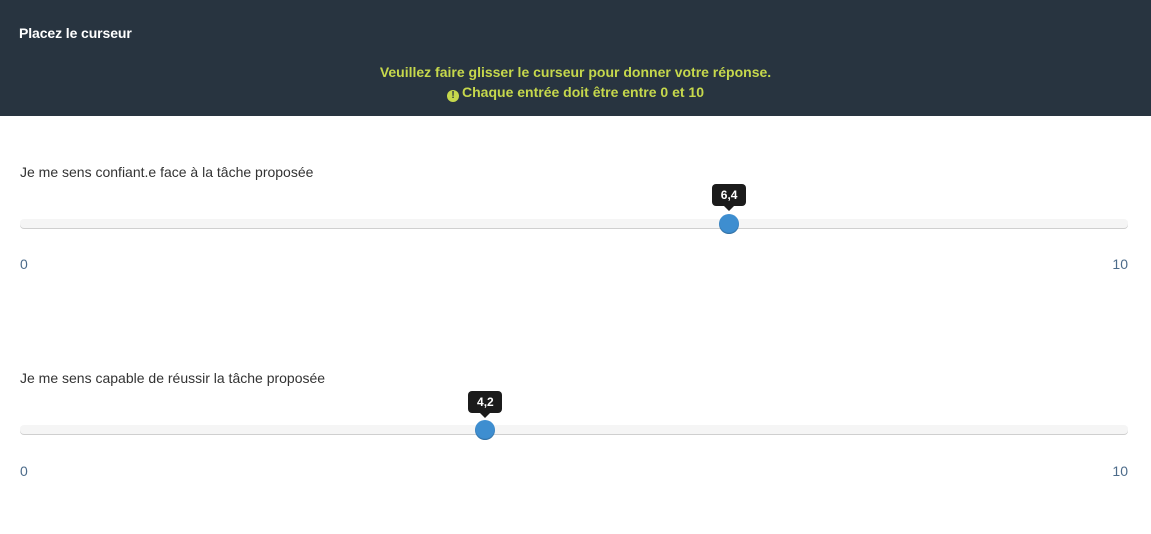  Describe the element at coordinates (729, 197) in the screenshot. I see `slider-value-tooltip: 6,4` at that location.